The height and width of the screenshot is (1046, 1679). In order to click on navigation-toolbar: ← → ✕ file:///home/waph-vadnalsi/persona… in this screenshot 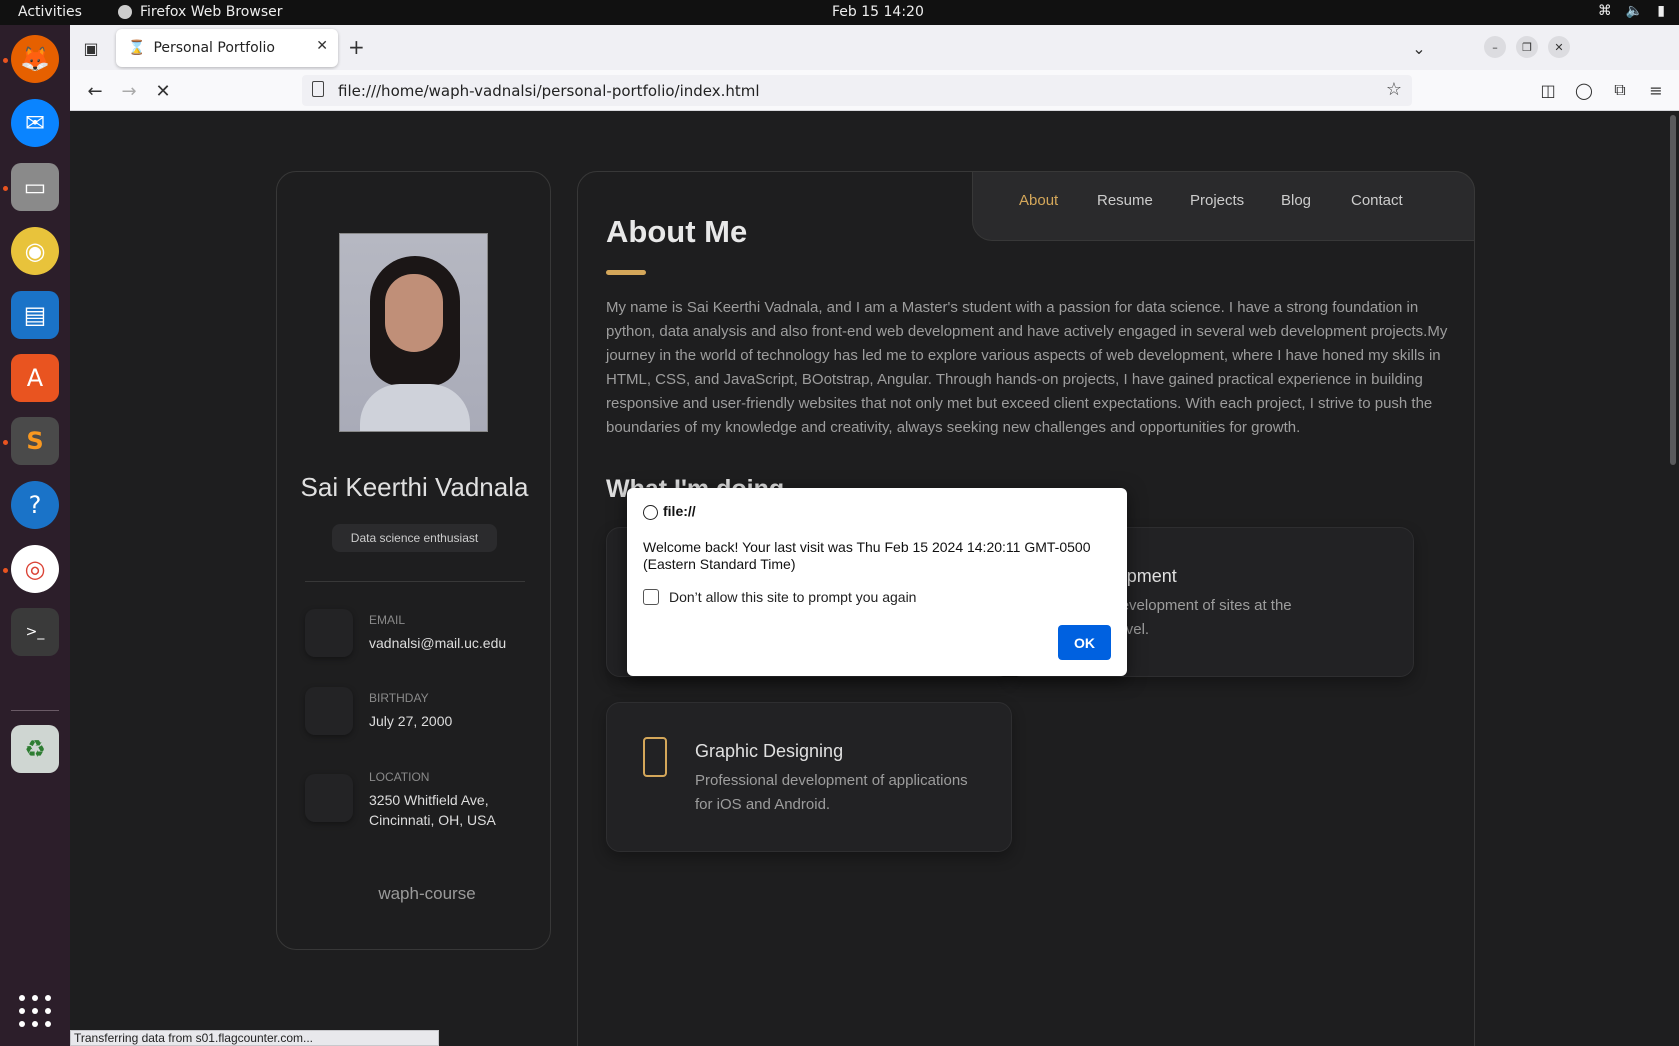, I will do `click(874, 90)`.